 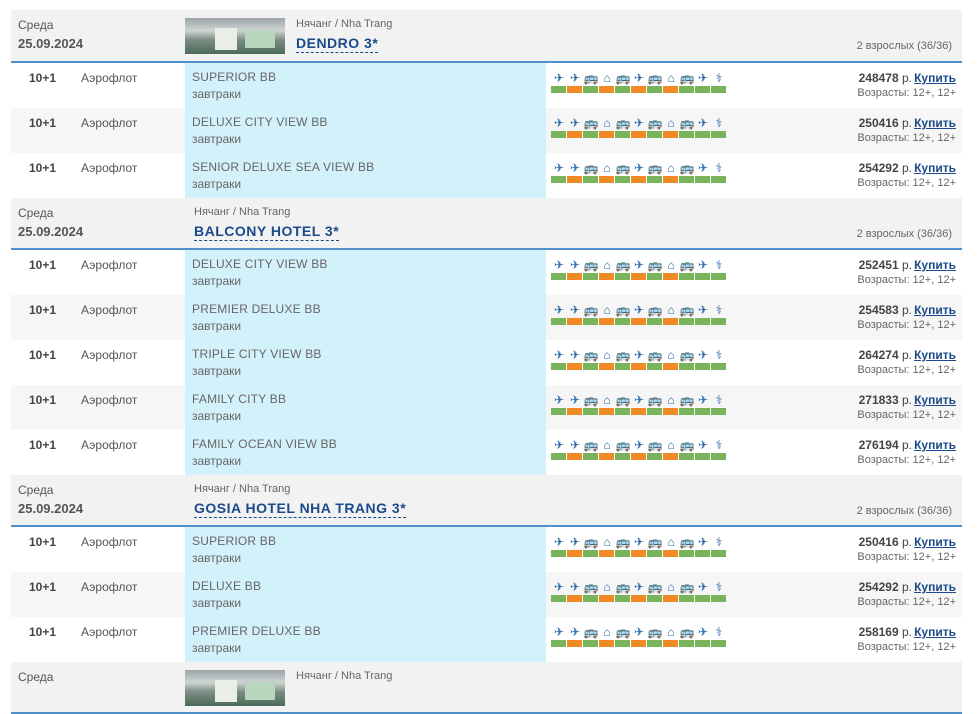 What do you see at coordinates (267, 231) in the screenshot?
I see `hotel-name-link: BALCONY HOTEL 3*` at bounding box center [267, 231].